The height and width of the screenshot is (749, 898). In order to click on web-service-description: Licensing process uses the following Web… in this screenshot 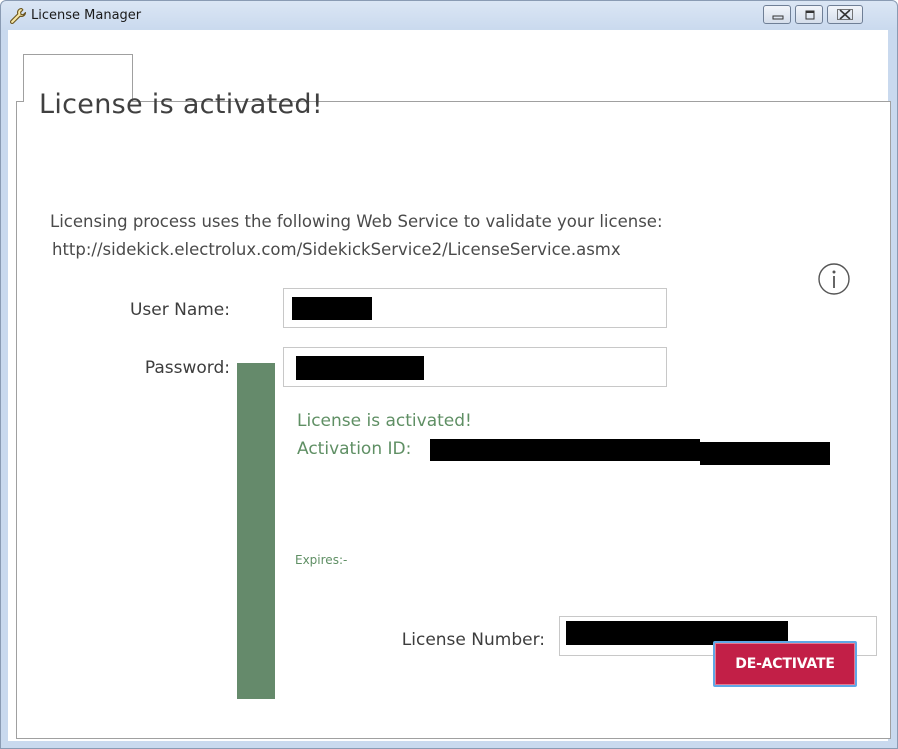, I will do `click(356, 221)`.